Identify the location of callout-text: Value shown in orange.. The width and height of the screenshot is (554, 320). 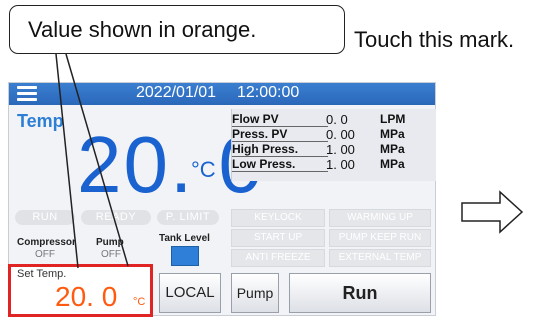
(142, 29).